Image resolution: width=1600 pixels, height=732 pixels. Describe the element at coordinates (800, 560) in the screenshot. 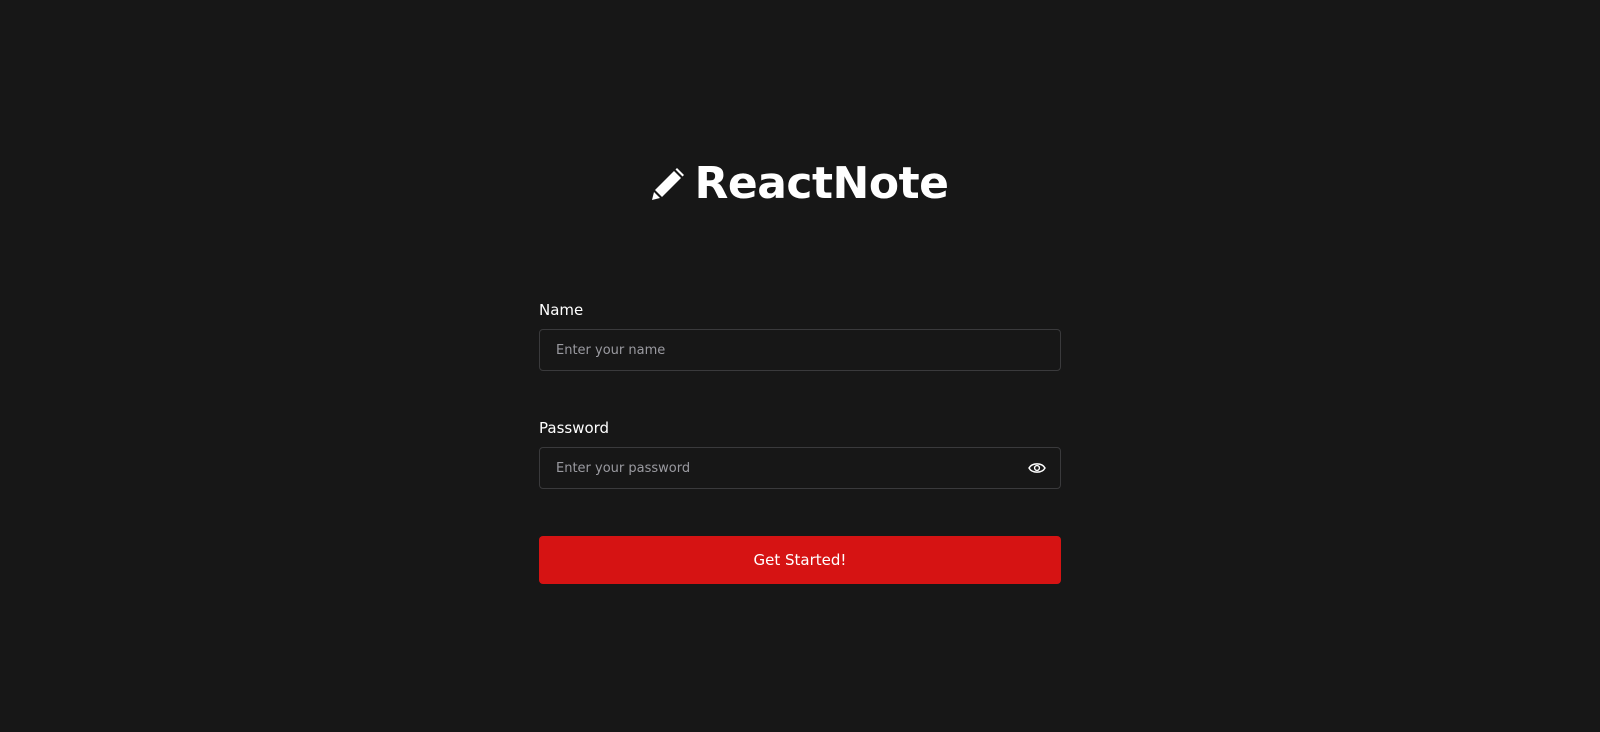

I see `get-started-button: Get Started!` at that location.